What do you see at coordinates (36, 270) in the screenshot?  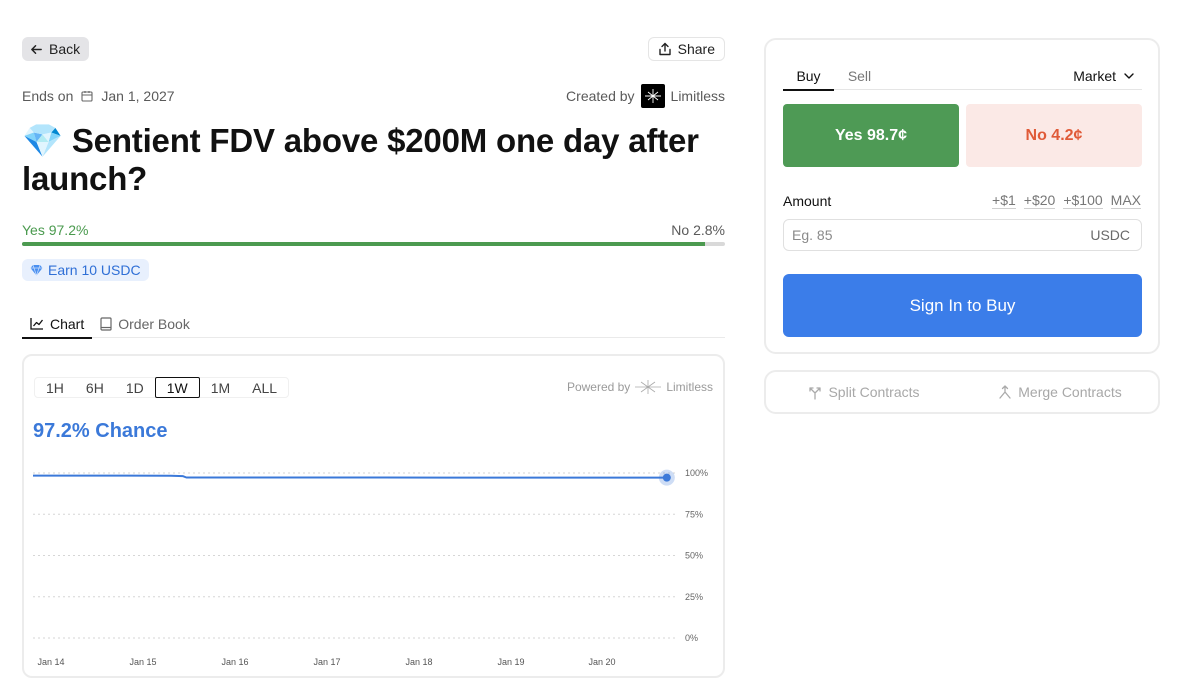 I see `diamond-small-icon` at bounding box center [36, 270].